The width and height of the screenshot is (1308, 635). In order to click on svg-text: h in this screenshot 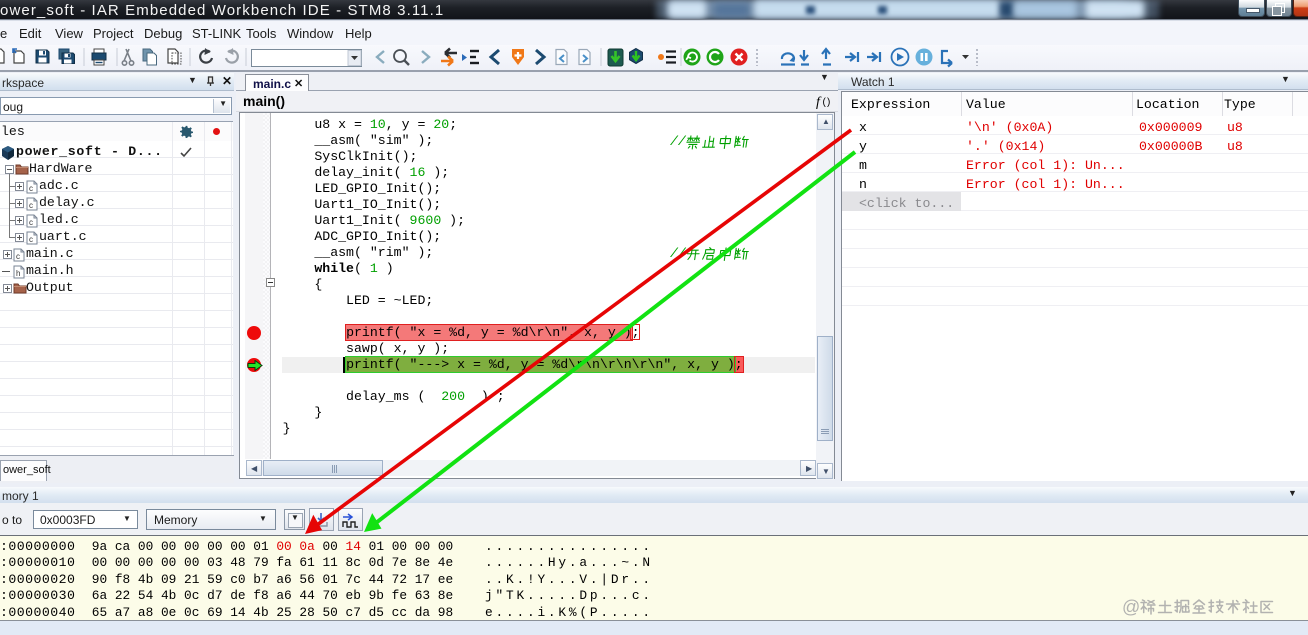, I will do `click(18, 273)`.